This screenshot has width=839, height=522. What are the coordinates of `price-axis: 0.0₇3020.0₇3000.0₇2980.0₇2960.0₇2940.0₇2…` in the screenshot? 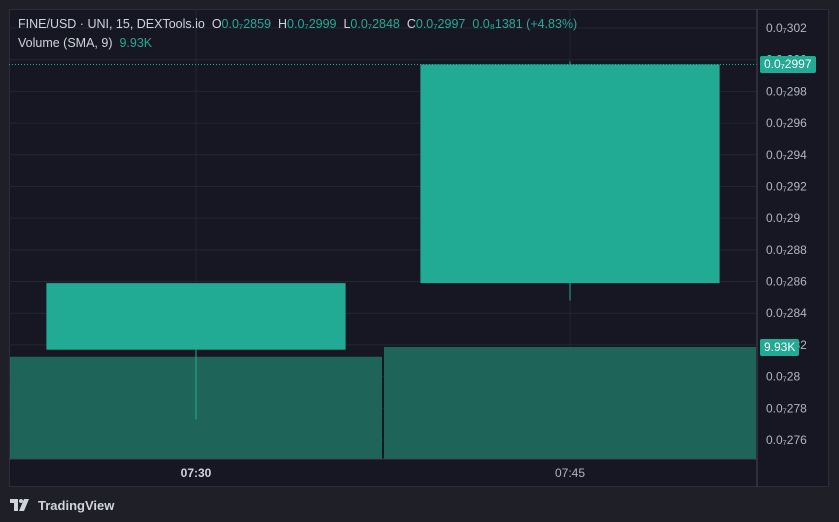 It's located at (786, 234).